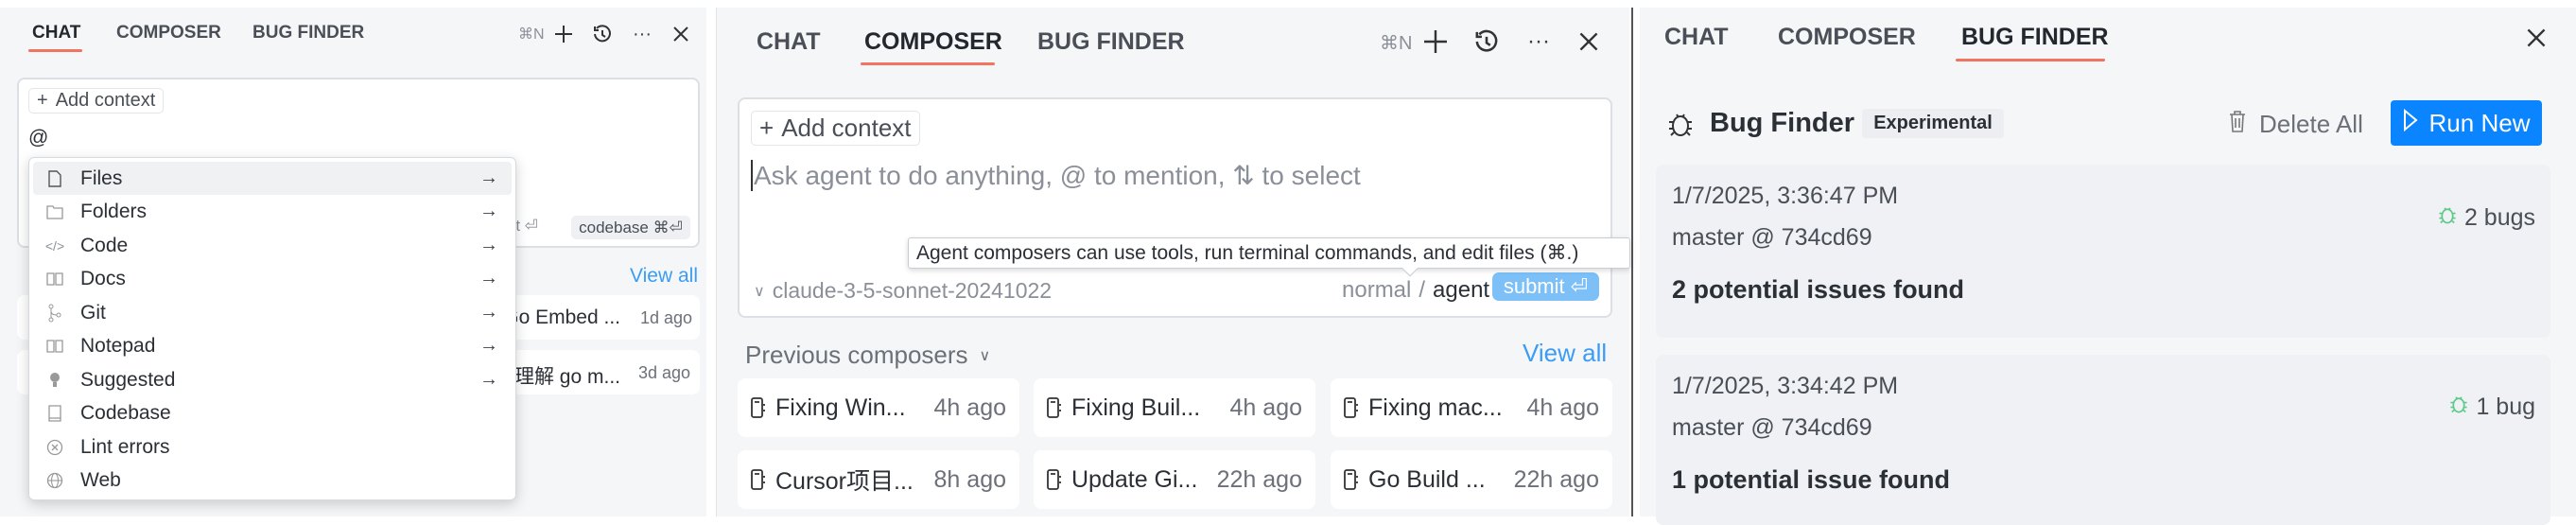 The height and width of the screenshot is (525, 2576). Describe the element at coordinates (272, 313) in the screenshot. I see `menu-item-git: Git →` at that location.